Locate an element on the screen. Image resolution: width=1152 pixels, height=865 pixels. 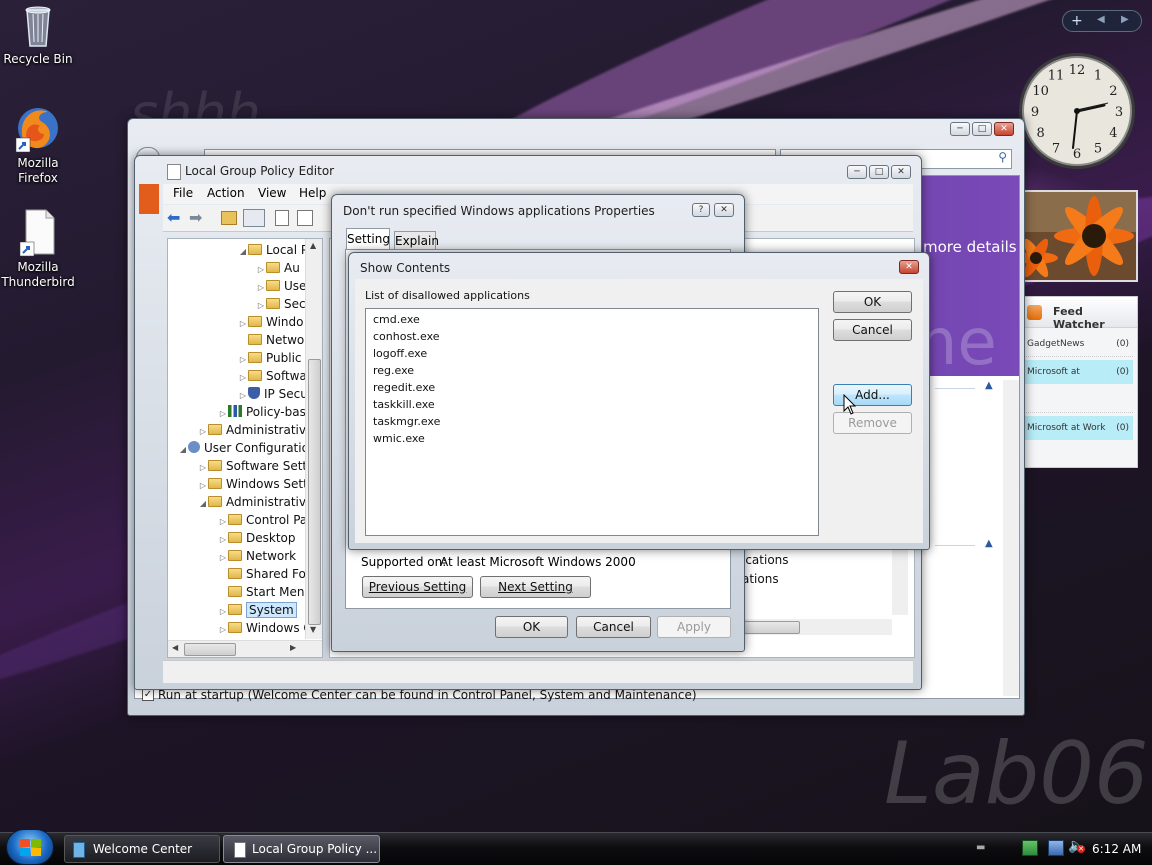
tree-node: ▷ Sec is located at coordinates (237, 304).